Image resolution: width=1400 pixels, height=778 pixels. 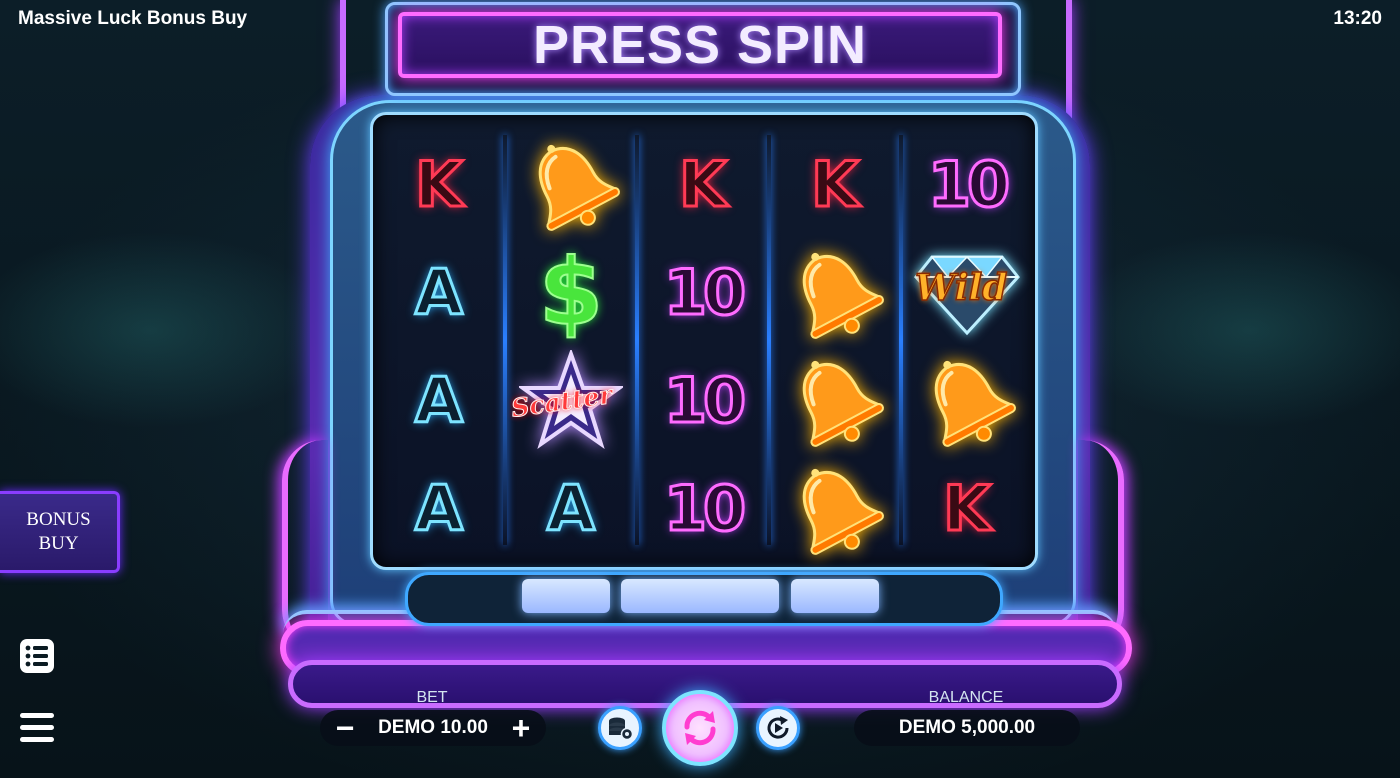 I want to click on bet-control: − DEMO 10.00 +, so click(x=433, y=728).